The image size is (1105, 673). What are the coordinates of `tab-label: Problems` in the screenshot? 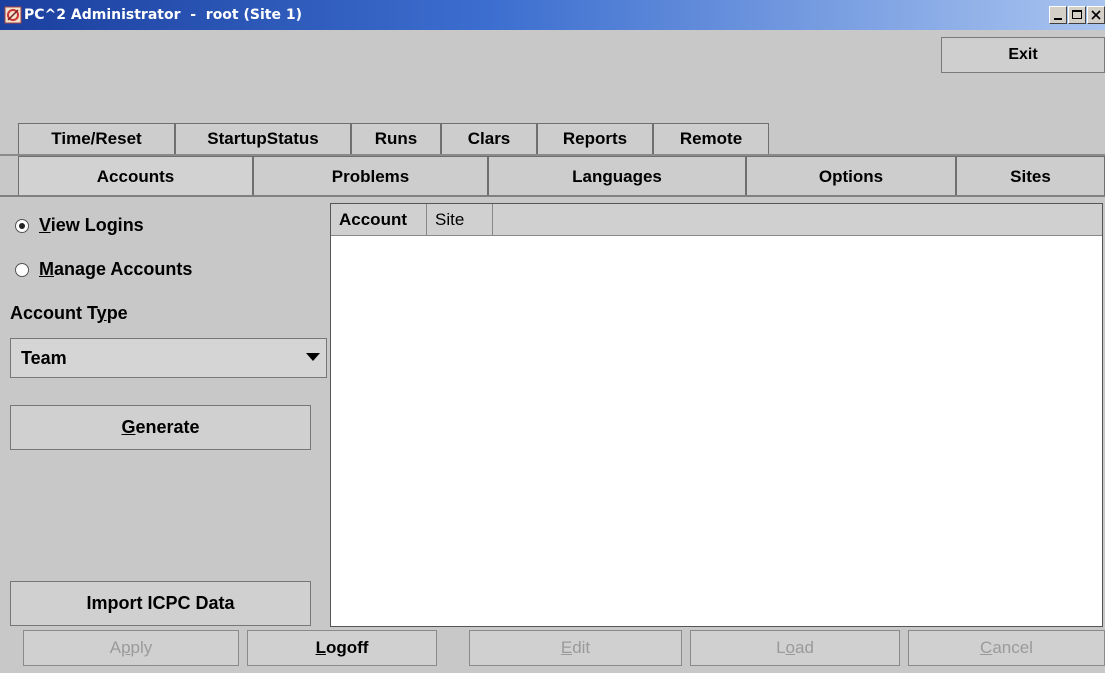 It's located at (370, 176).